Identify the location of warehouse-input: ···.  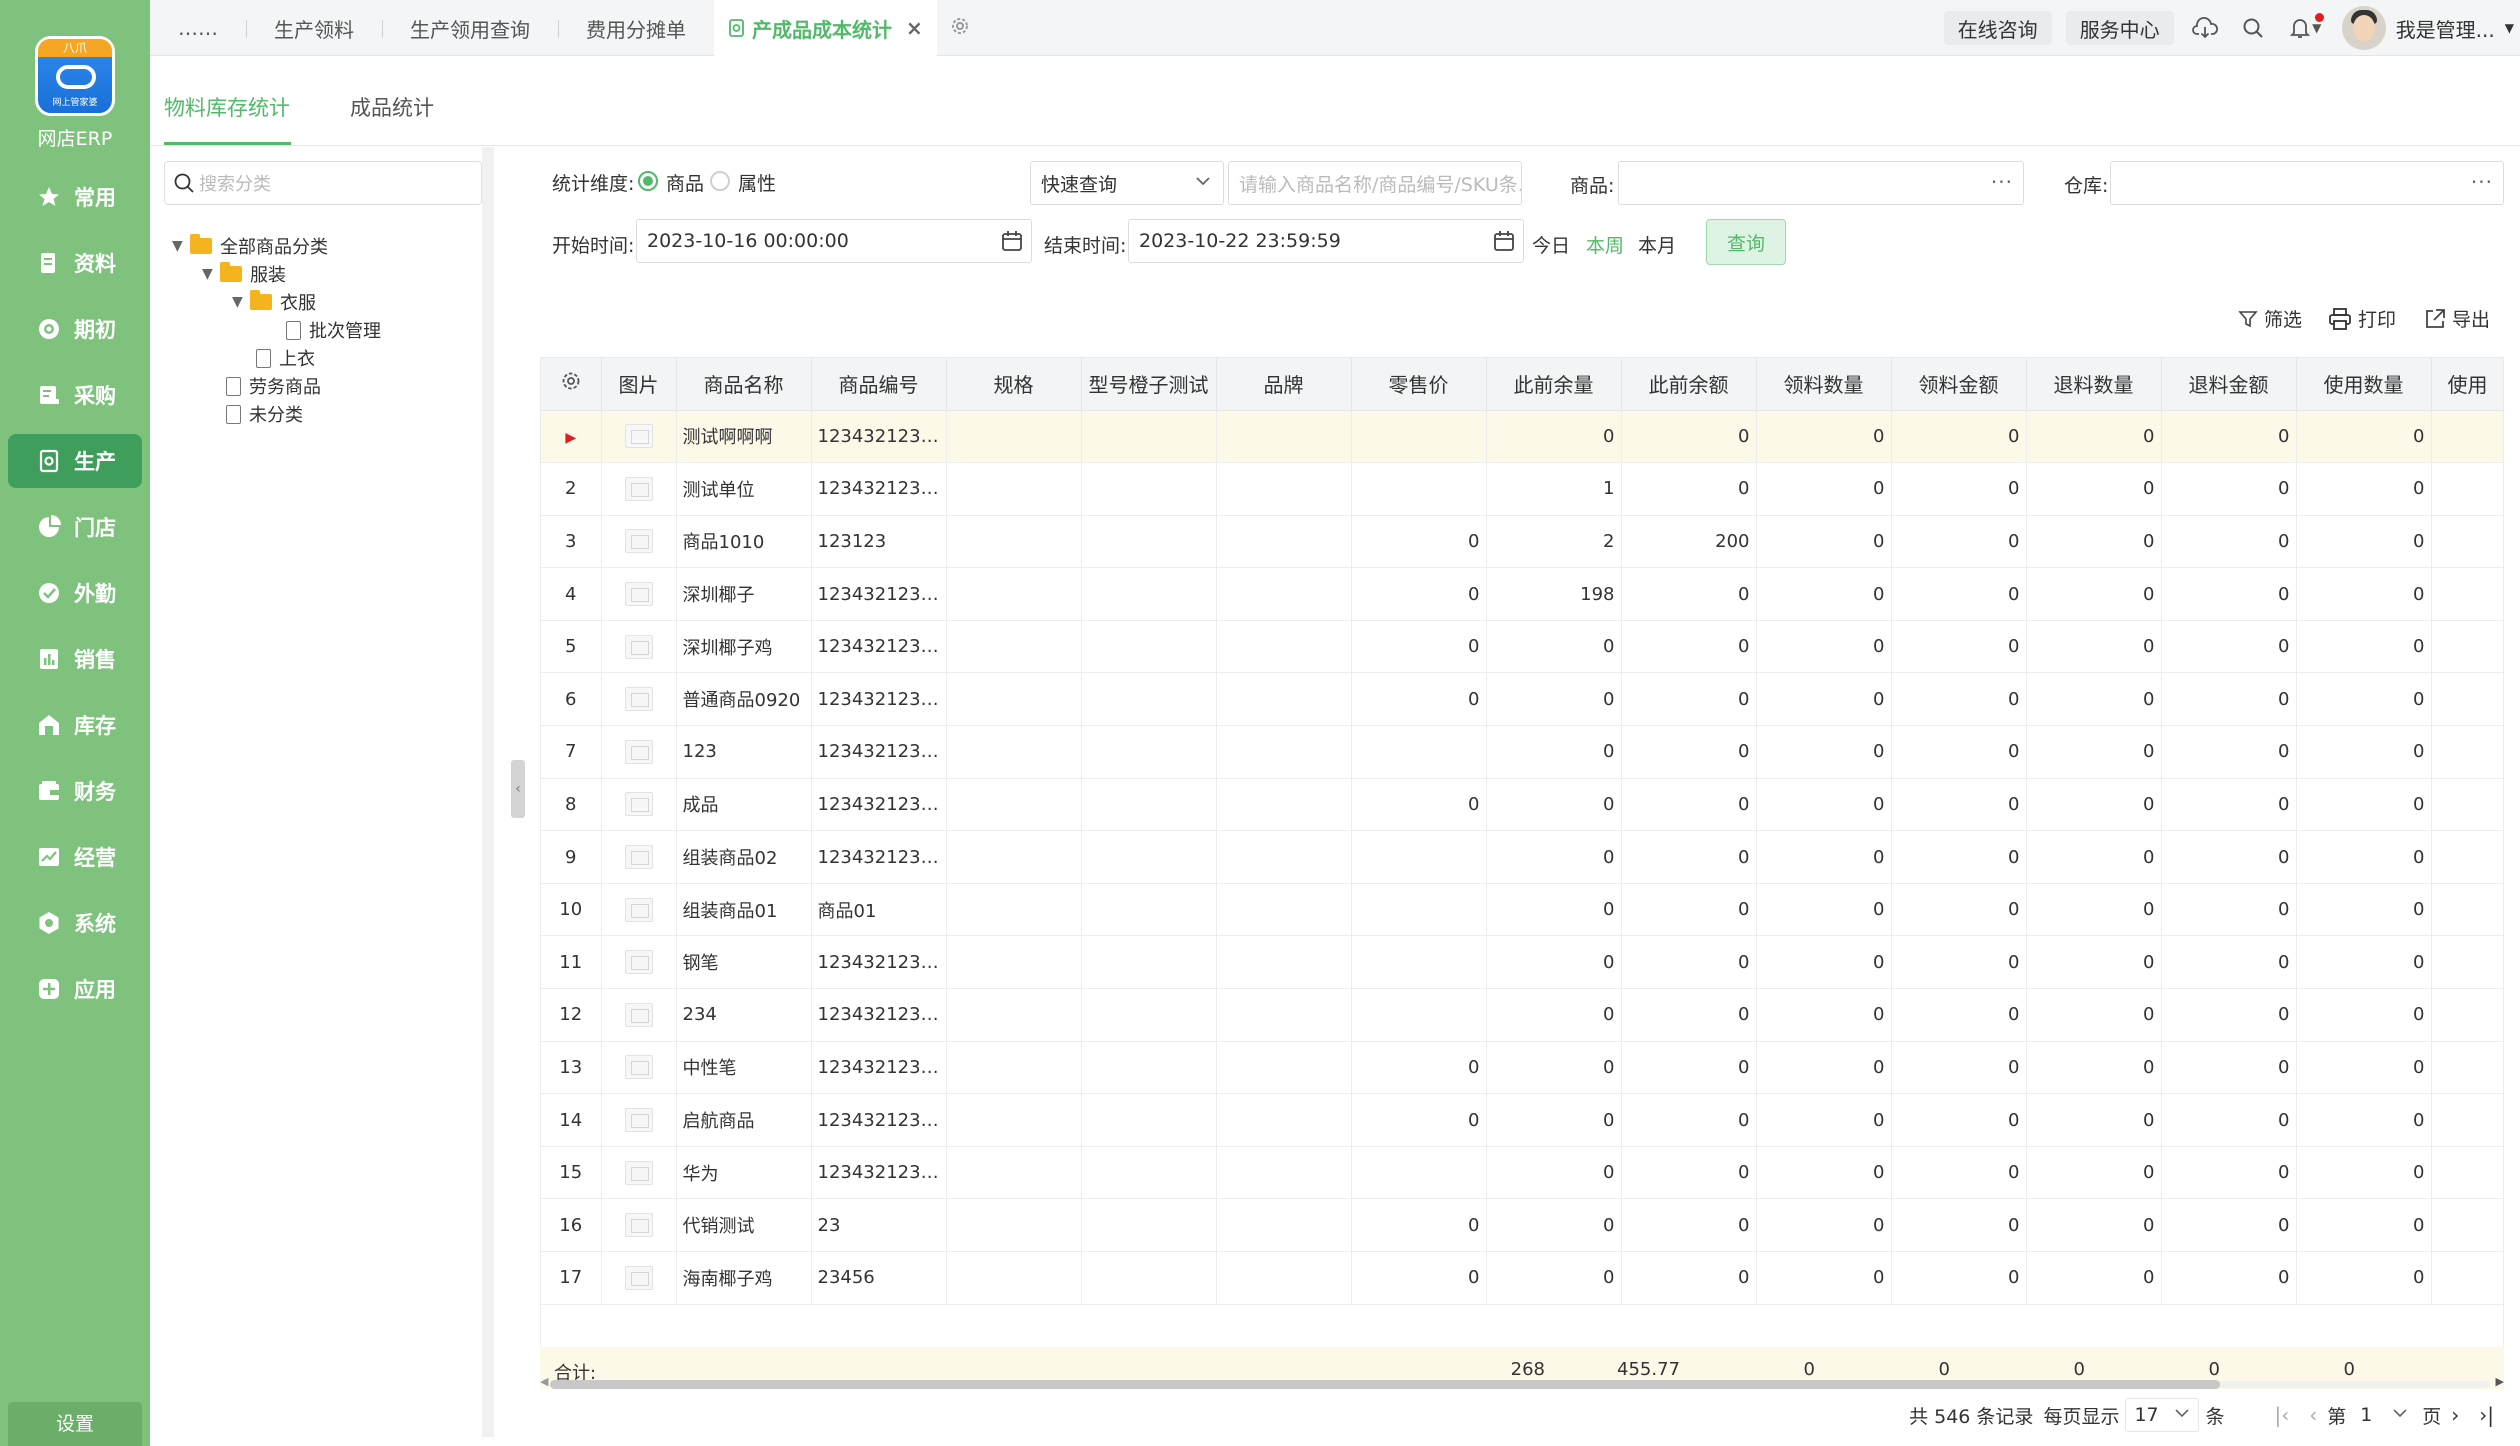
(2307, 183).